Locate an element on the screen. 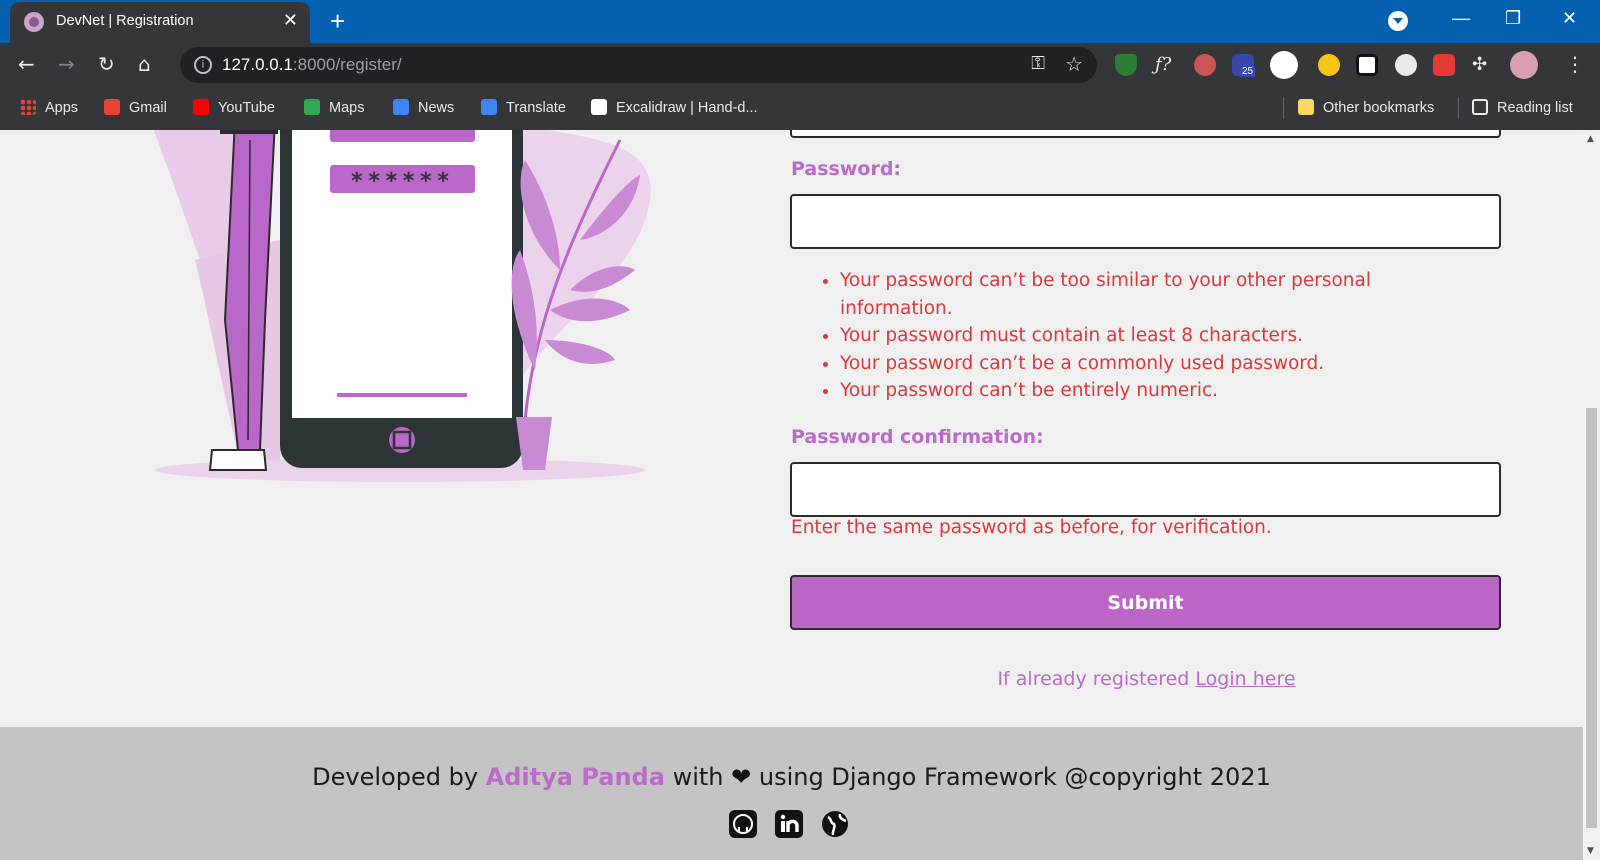  cookie-extension-icon is located at coordinates (1284, 65).